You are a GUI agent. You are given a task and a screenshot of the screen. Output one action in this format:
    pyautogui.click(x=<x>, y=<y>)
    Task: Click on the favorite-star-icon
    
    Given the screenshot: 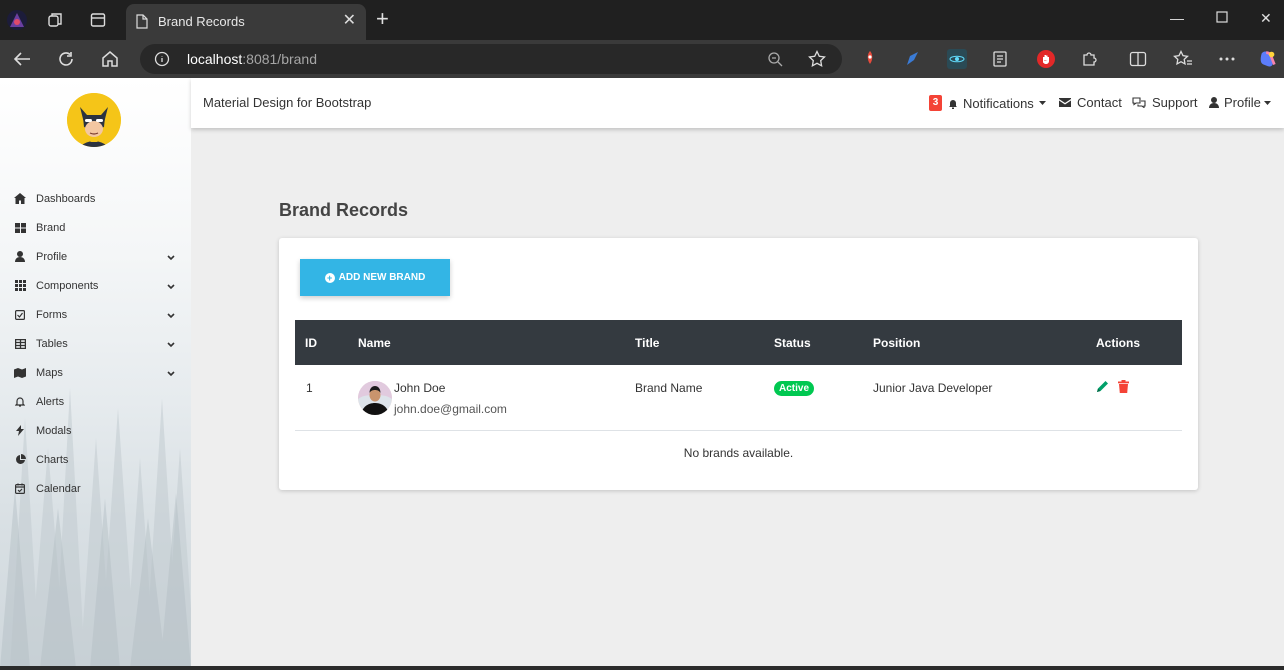 What is the action you would take?
    pyautogui.click(x=817, y=61)
    